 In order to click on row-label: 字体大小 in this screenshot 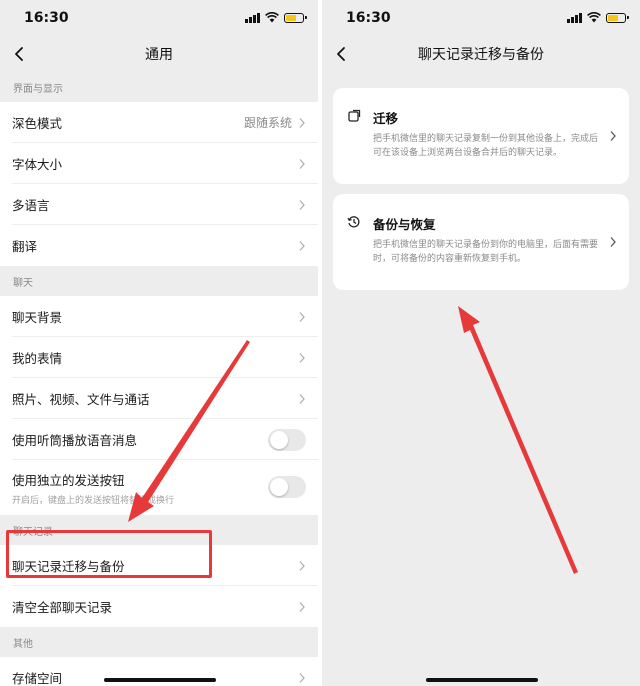, I will do `click(37, 164)`.